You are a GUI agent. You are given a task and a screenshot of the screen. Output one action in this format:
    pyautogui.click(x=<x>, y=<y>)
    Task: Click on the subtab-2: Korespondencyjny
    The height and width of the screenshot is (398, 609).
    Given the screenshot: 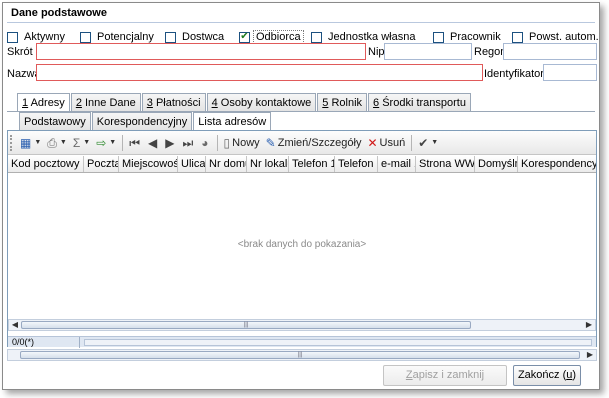 What is the action you would take?
    pyautogui.click(x=142, y=121)
    